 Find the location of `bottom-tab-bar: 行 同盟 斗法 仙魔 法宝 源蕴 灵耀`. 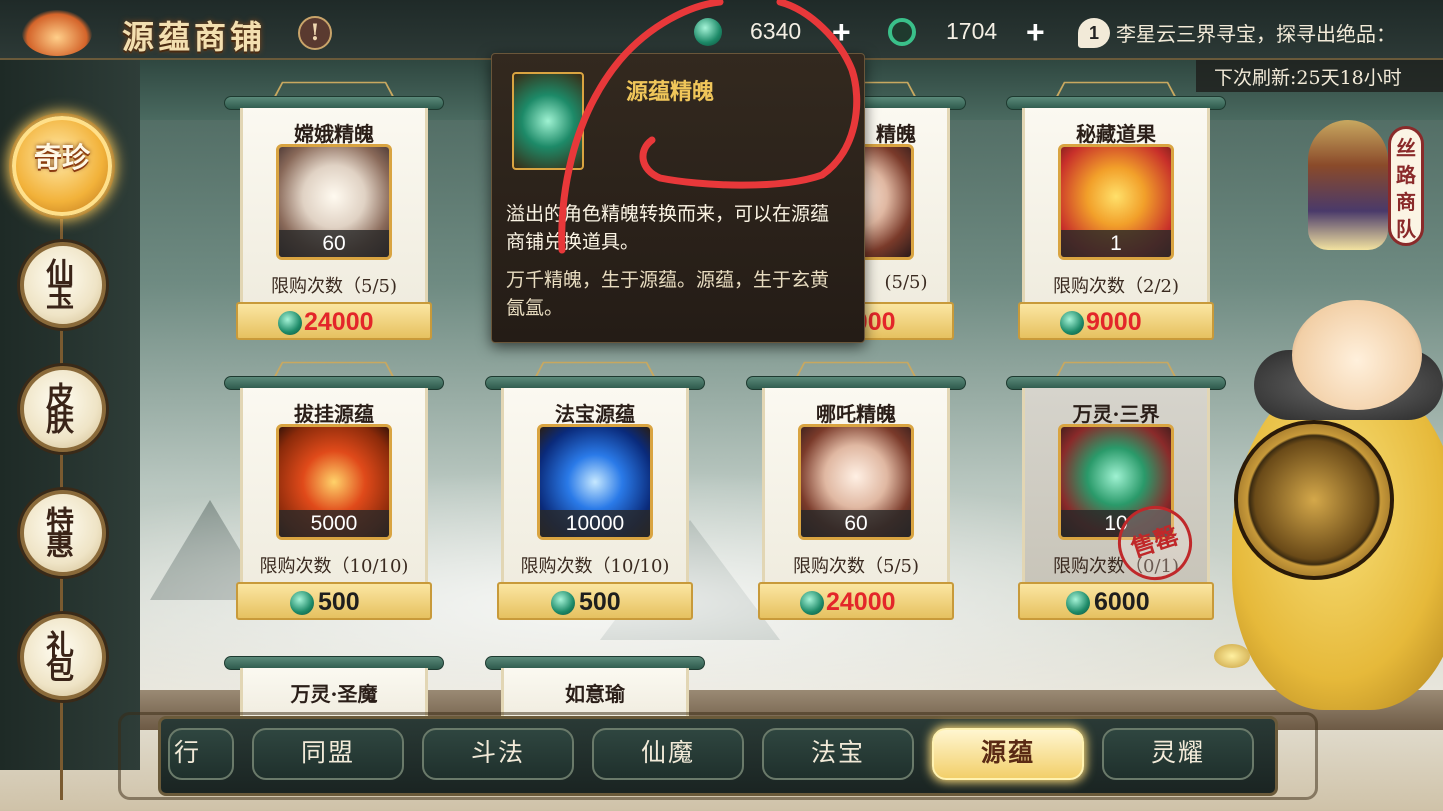

bottom-tab-bar: 行 同盟 斗法 仙魔 法宝 源蕴 灵耀 is located at coordinates (718, 758).